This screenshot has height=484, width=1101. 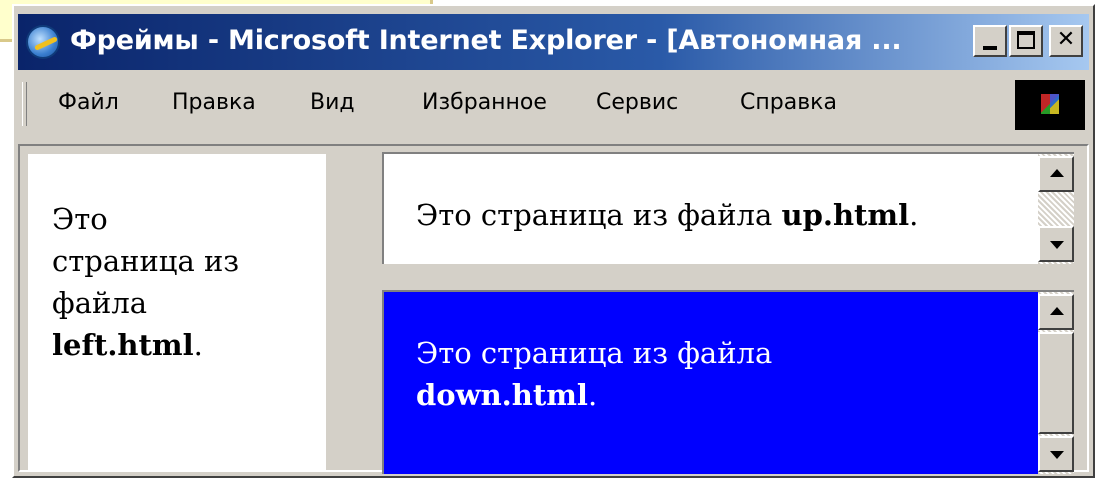 I want to click on windows-logo-icon, so click(x=1050, y=105).